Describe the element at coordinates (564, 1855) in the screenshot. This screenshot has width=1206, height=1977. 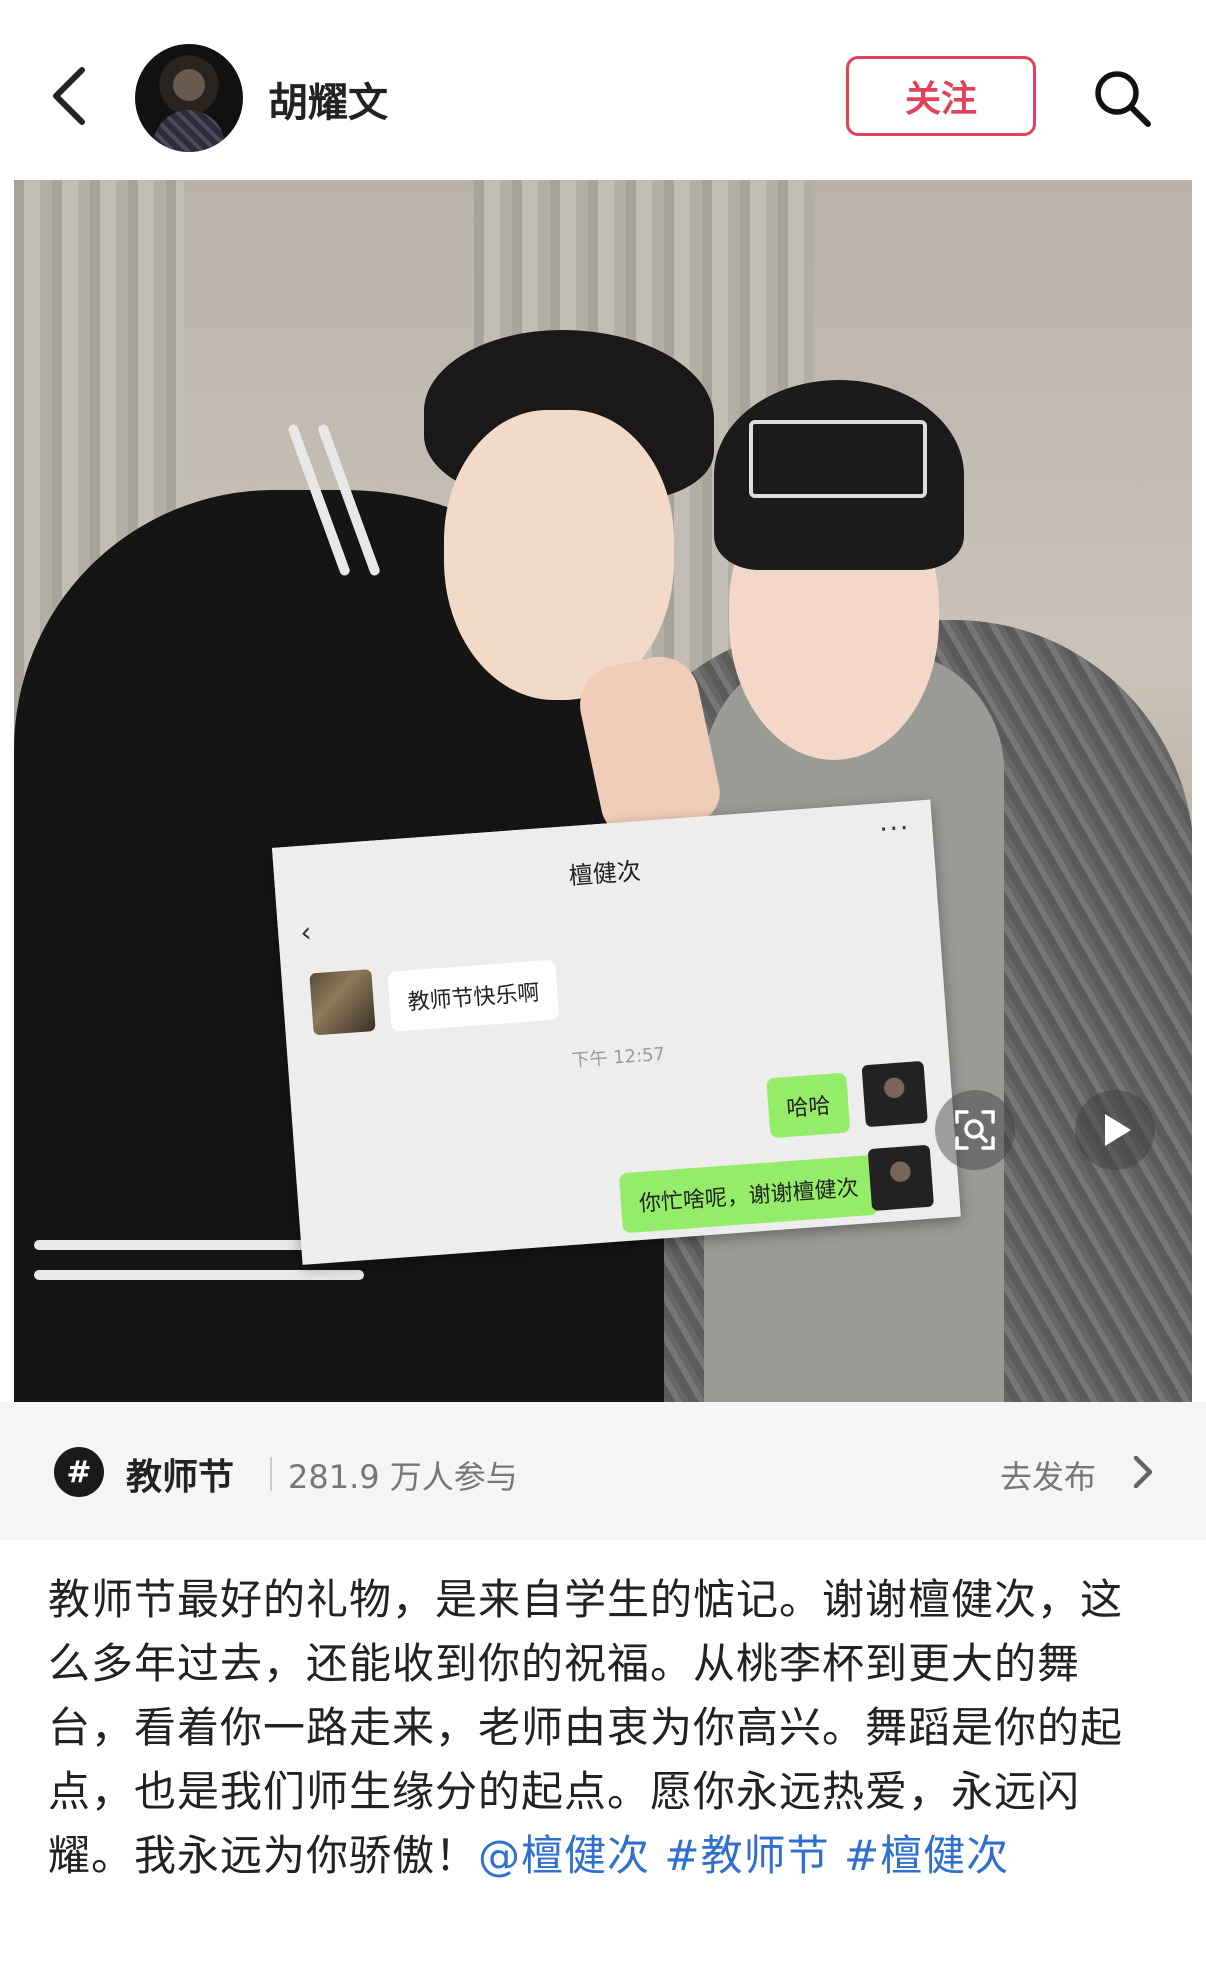
I see `mention-link: @檀健次` at that location.